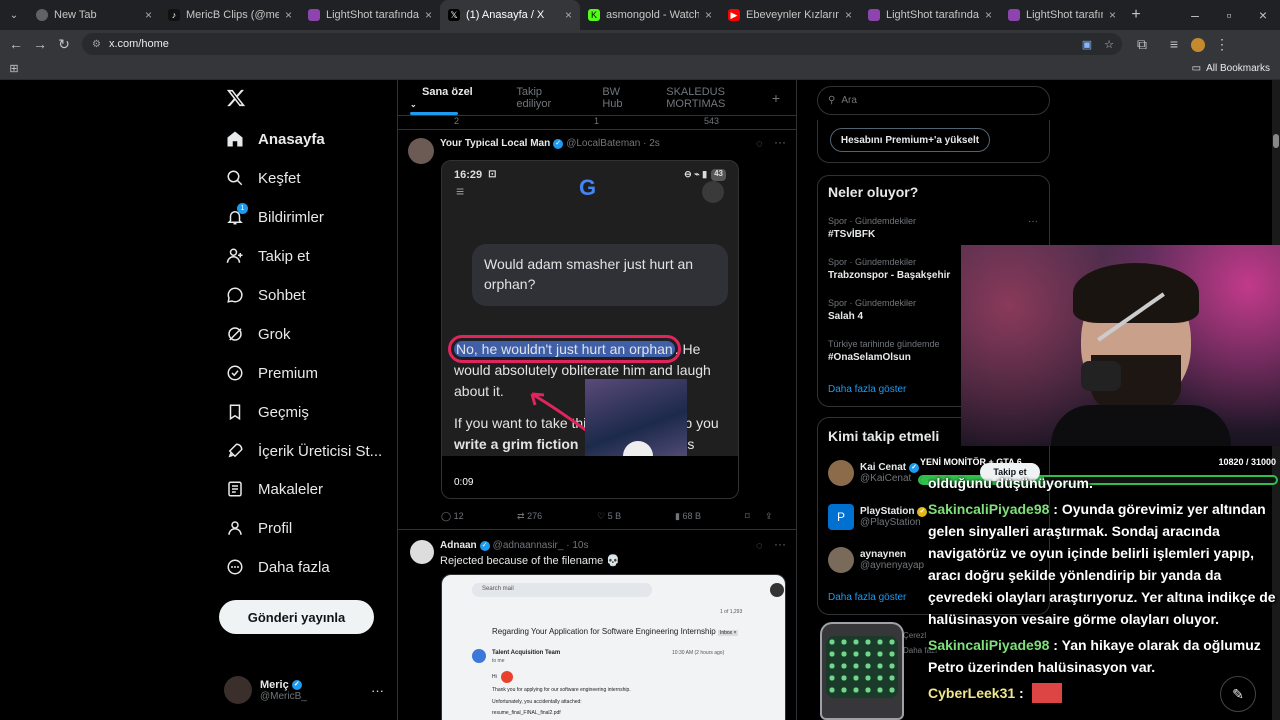 This screenshot has width=1280, height=720. I want to click on scrollbar-thumb, so click(1276, 141).